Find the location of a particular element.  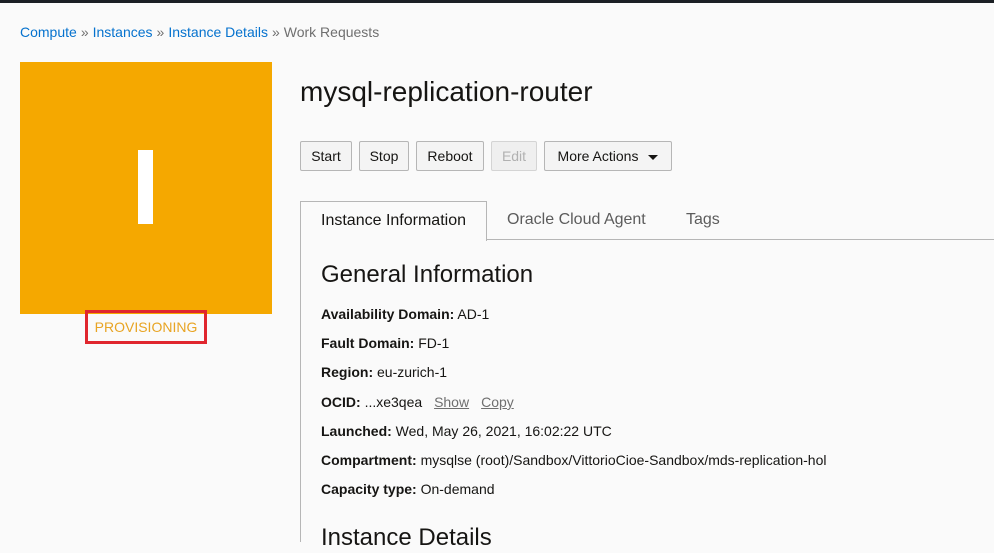

ocid-row: OCID: ...xe3qea Show Copy is located at coordinates (417, 402).